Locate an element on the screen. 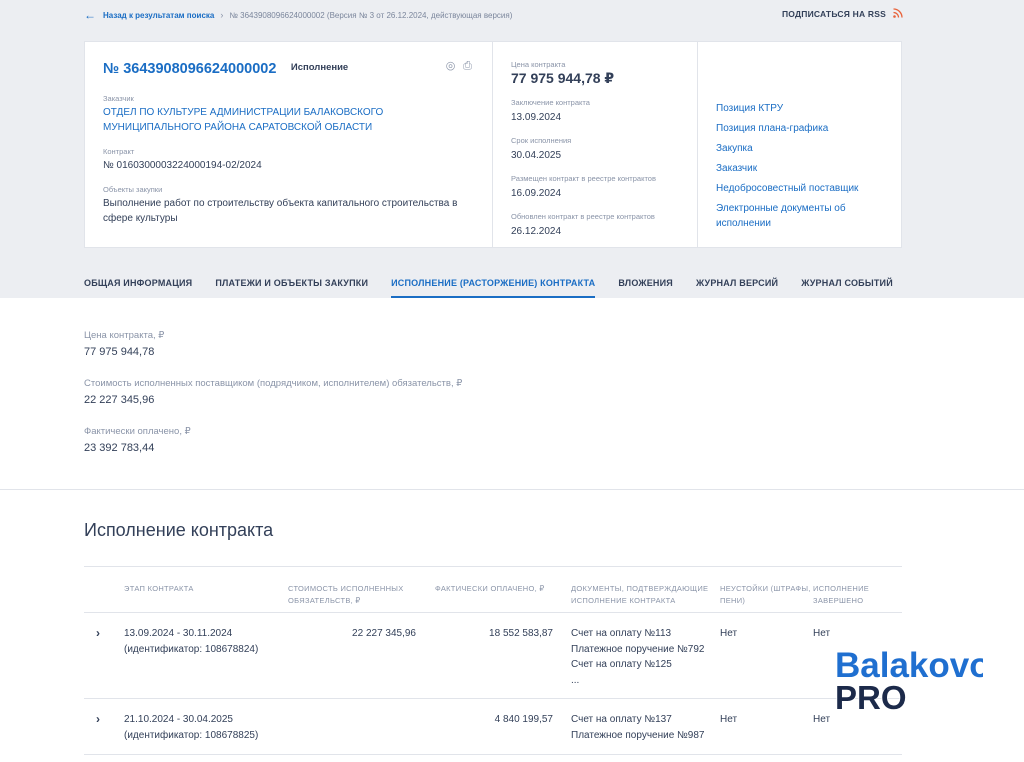  row-doc: Платежное поручение №792 is located at coordinates (638, 649).